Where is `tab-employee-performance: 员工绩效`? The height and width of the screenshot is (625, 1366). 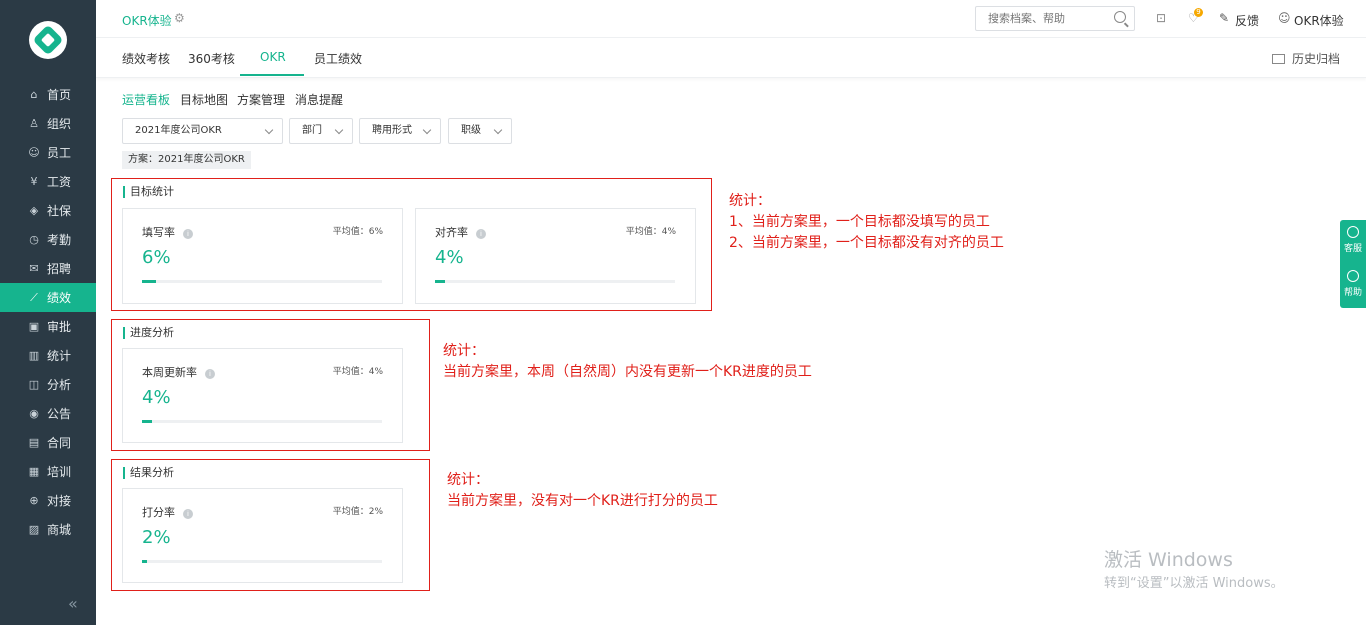
tab-employee-performance: 员工绩效 is located at coordinates (338, 58).